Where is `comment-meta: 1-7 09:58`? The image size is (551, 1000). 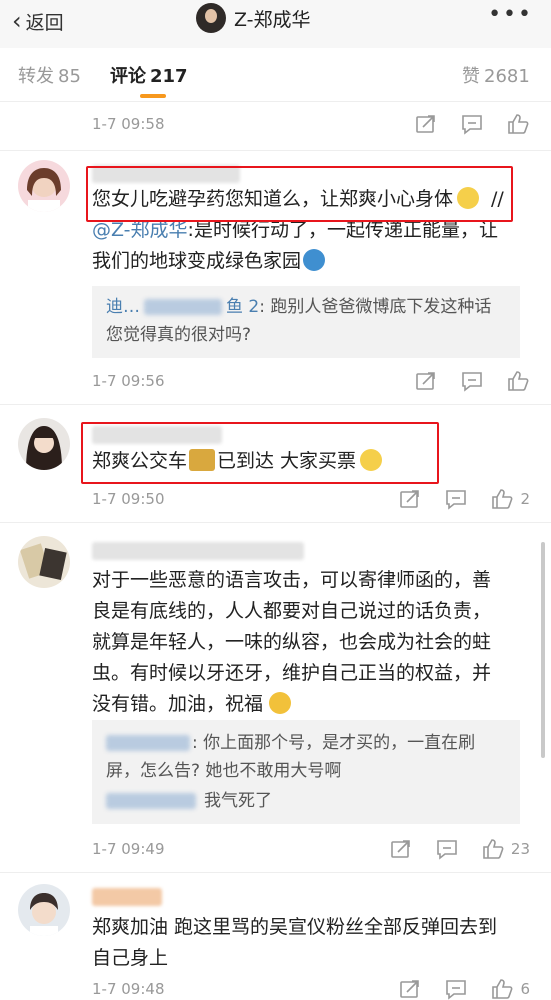 comment-meta: 1-7 09:58 is located at coordinates (316, 124).